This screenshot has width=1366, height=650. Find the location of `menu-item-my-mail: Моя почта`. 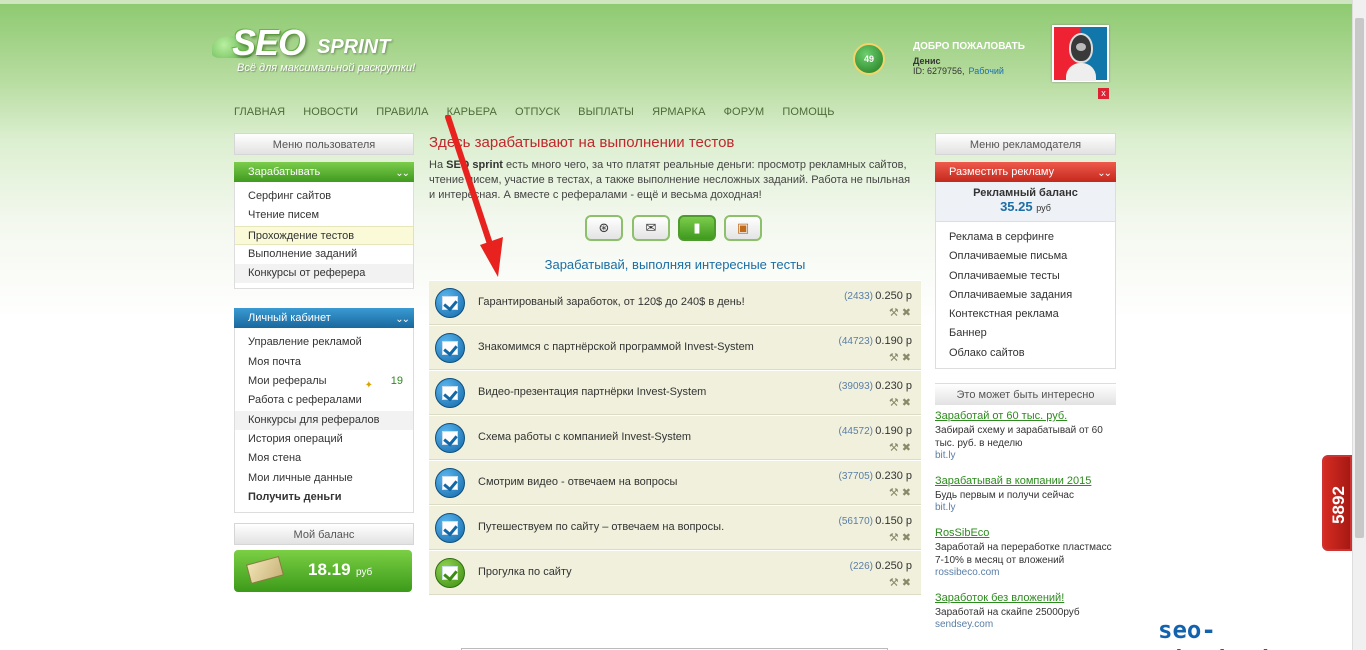

menu-item-my-mail: Моя почта is located at coordinates (324, 362).